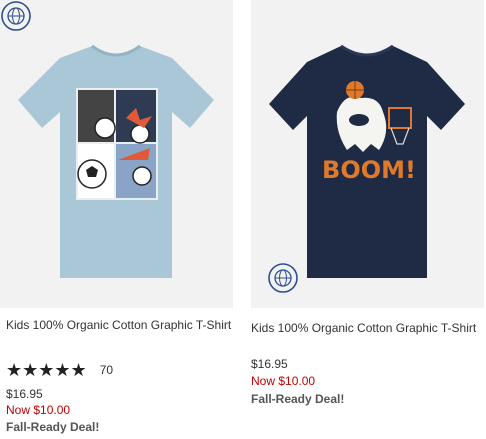 Image resolution: width=486 pixels, height=439 pixels. I want to click on star-rating: ★★★★★ 70, so click(59, 370).